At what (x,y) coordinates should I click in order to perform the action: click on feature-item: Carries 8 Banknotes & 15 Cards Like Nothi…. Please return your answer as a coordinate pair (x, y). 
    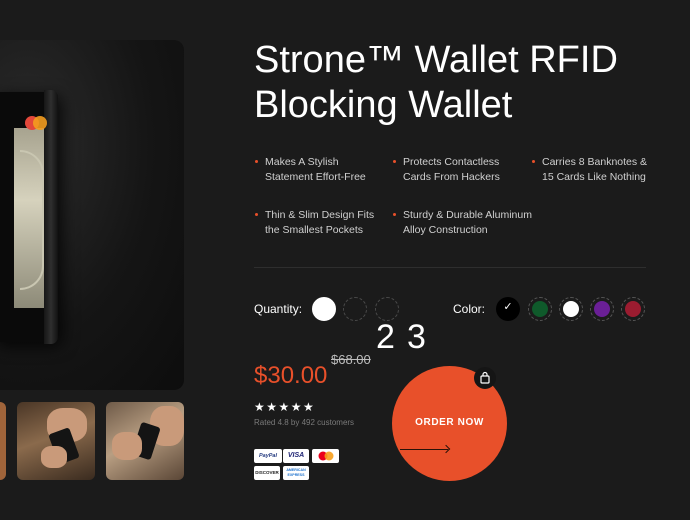
    Looking at the image, I should click on (601, 170).